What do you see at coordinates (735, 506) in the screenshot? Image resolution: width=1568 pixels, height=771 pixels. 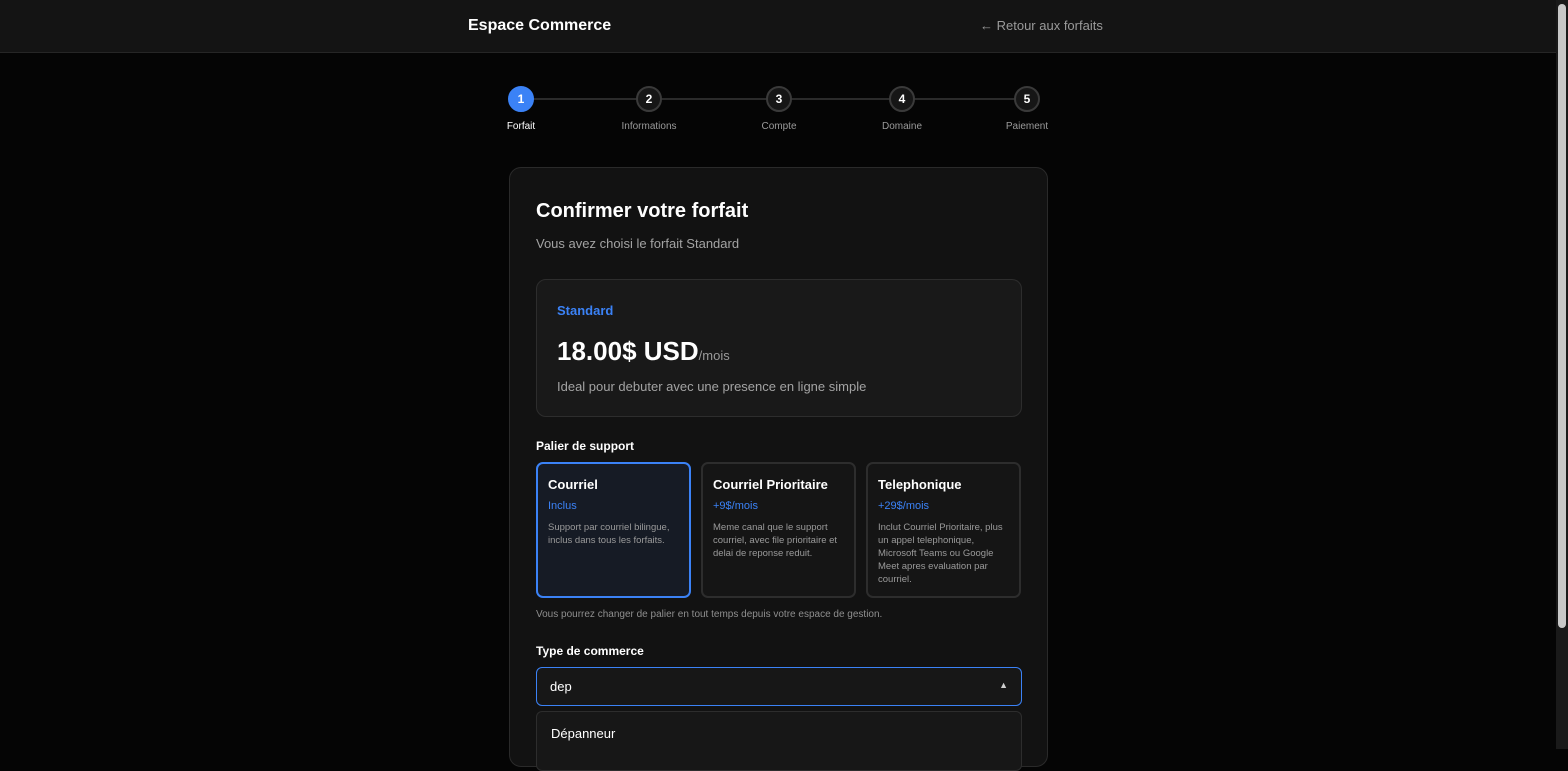 I see `tier-price: +9$/mois` at bounding box center [735, 506].